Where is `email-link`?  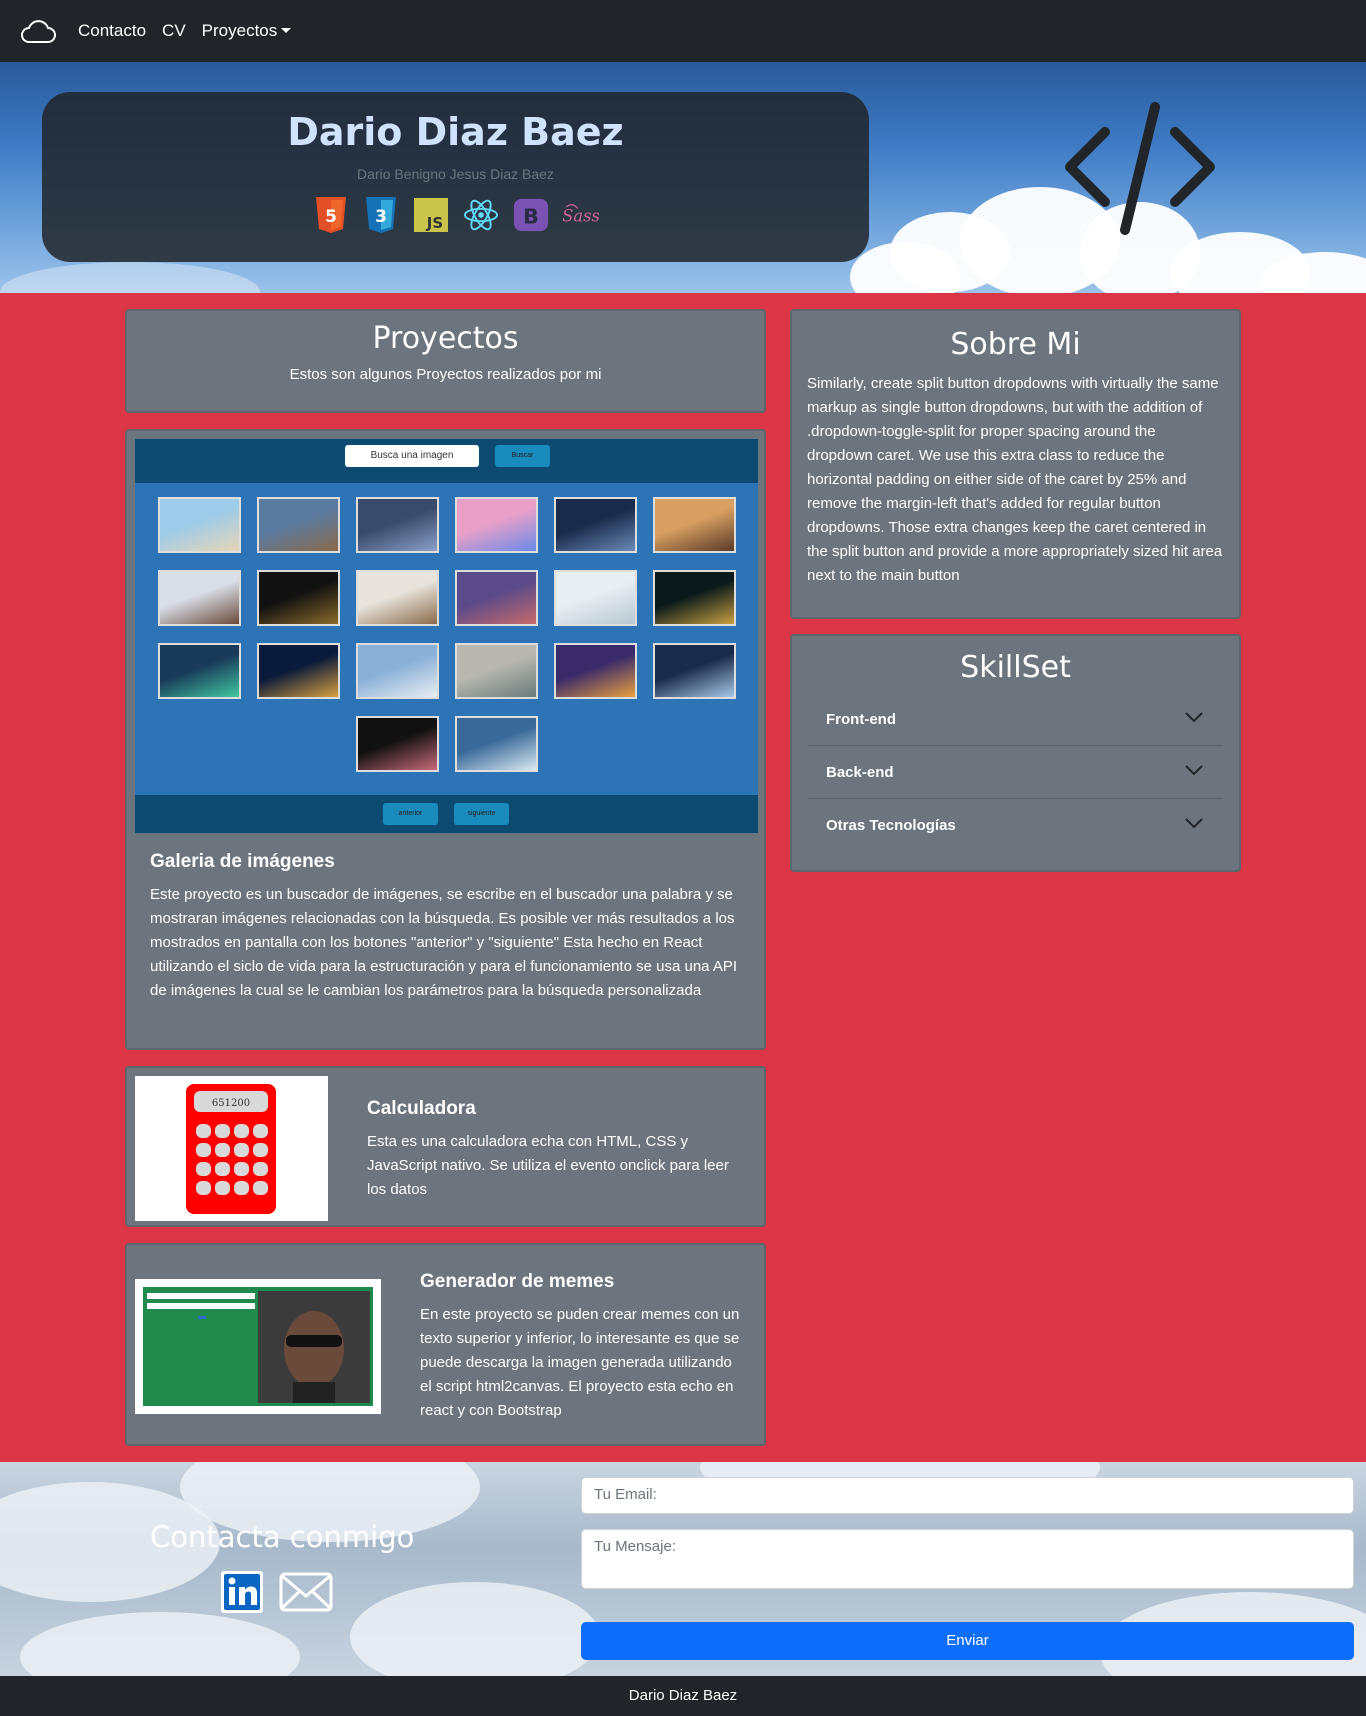
email-link is located at coordinates (306, 1594).